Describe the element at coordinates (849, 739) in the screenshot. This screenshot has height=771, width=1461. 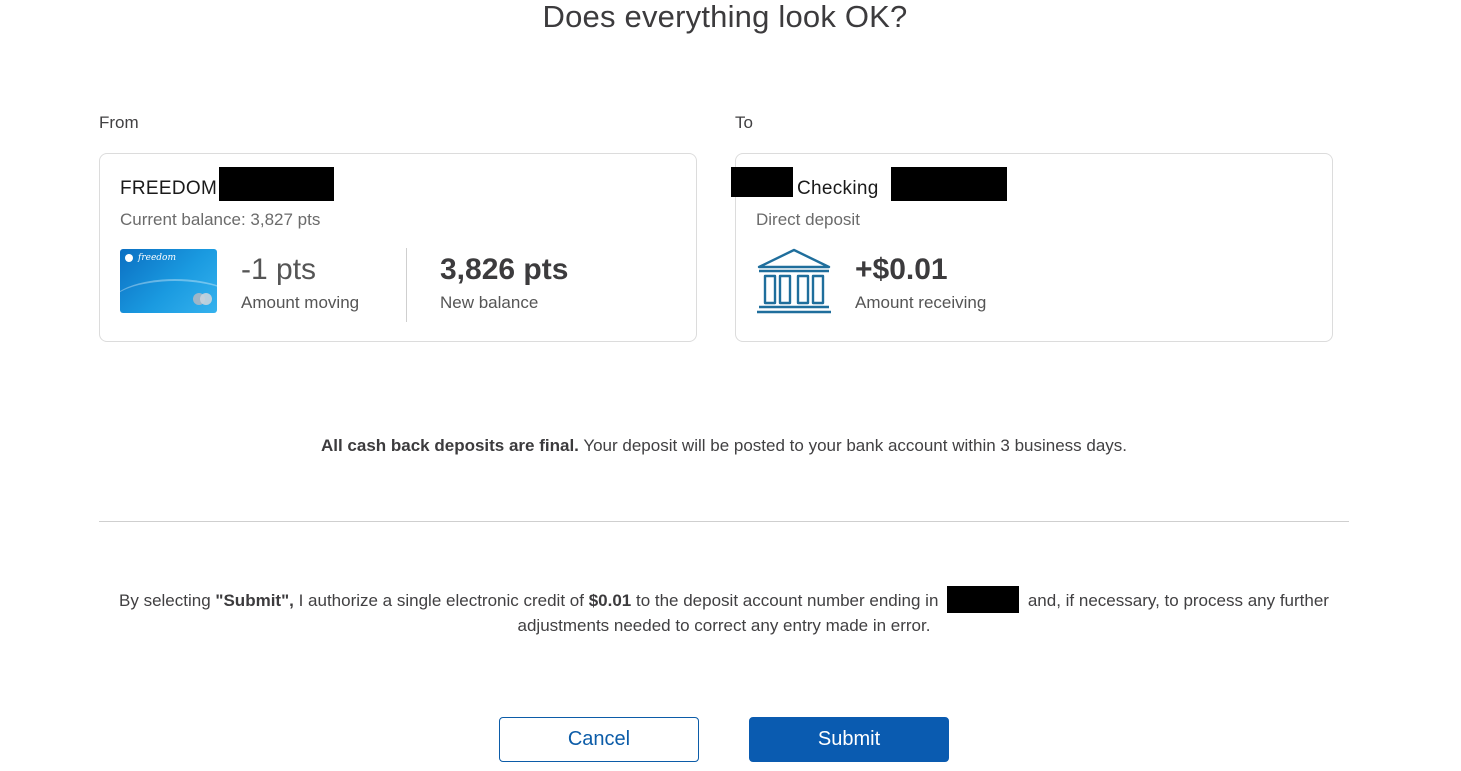
I see `submit-button: Submit` at that location.